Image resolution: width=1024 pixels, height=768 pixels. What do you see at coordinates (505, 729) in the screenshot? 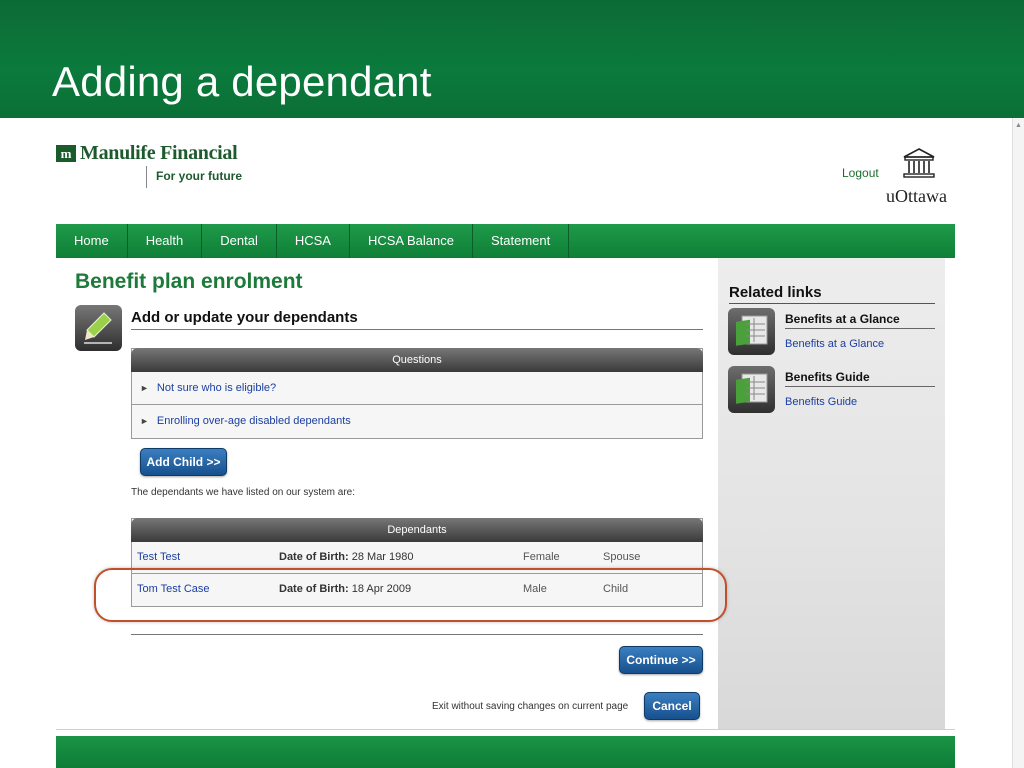
I see `footer-divider` at bounding box center [505, 729].